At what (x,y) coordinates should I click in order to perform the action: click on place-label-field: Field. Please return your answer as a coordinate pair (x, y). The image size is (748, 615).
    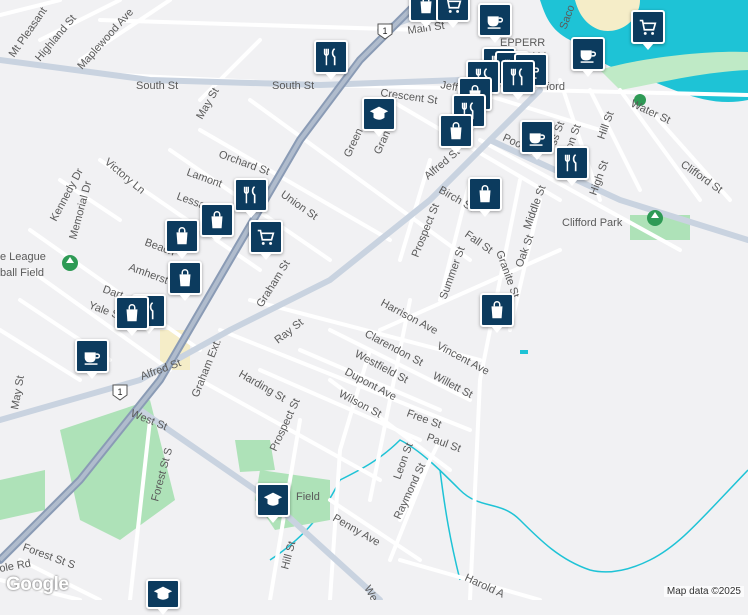
    Looking at the image, I should click on (308, 497).